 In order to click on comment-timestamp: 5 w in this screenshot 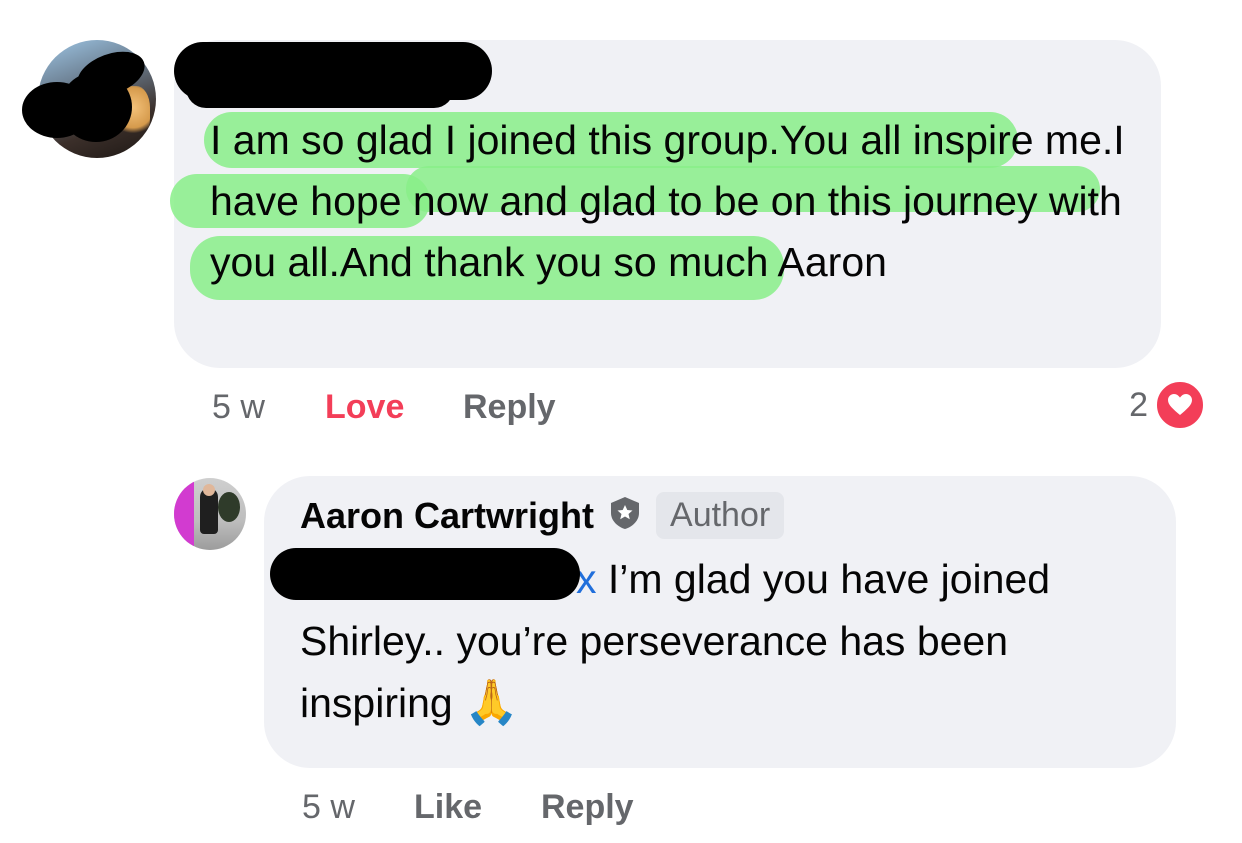, I will do `click(238, 407)`.